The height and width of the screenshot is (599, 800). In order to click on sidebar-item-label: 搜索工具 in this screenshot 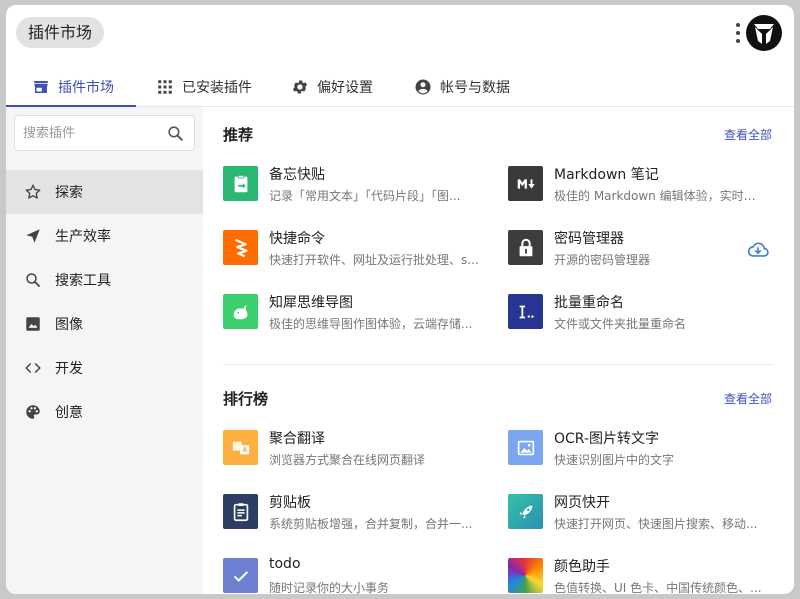, I will do `click(83, 281)`.